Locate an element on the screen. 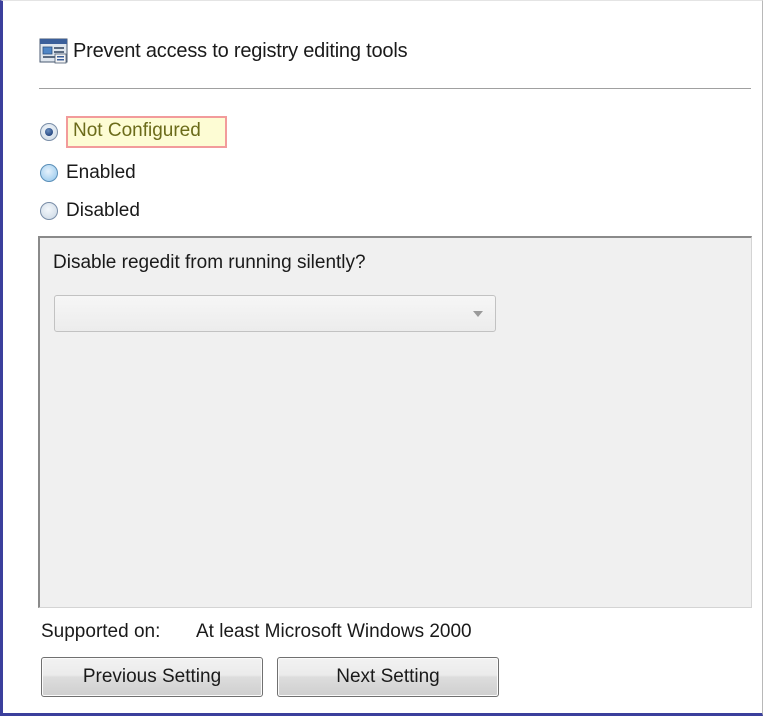  supported-on-label: Supported on: is located at coordinates (101, 631).